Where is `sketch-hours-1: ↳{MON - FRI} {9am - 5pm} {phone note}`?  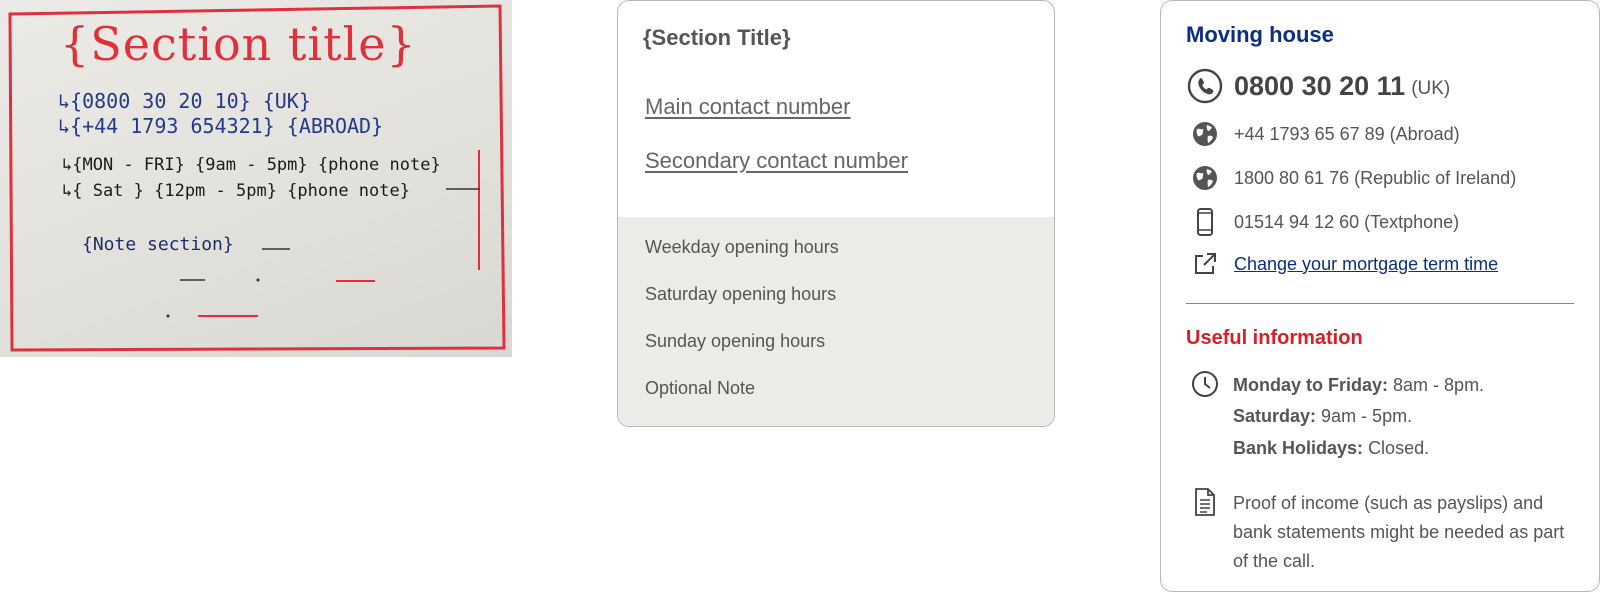 sketch-hours-1: ↳{MON - FRI} {9am - 5pm} {phone note} is located at coordinates (251, 165).